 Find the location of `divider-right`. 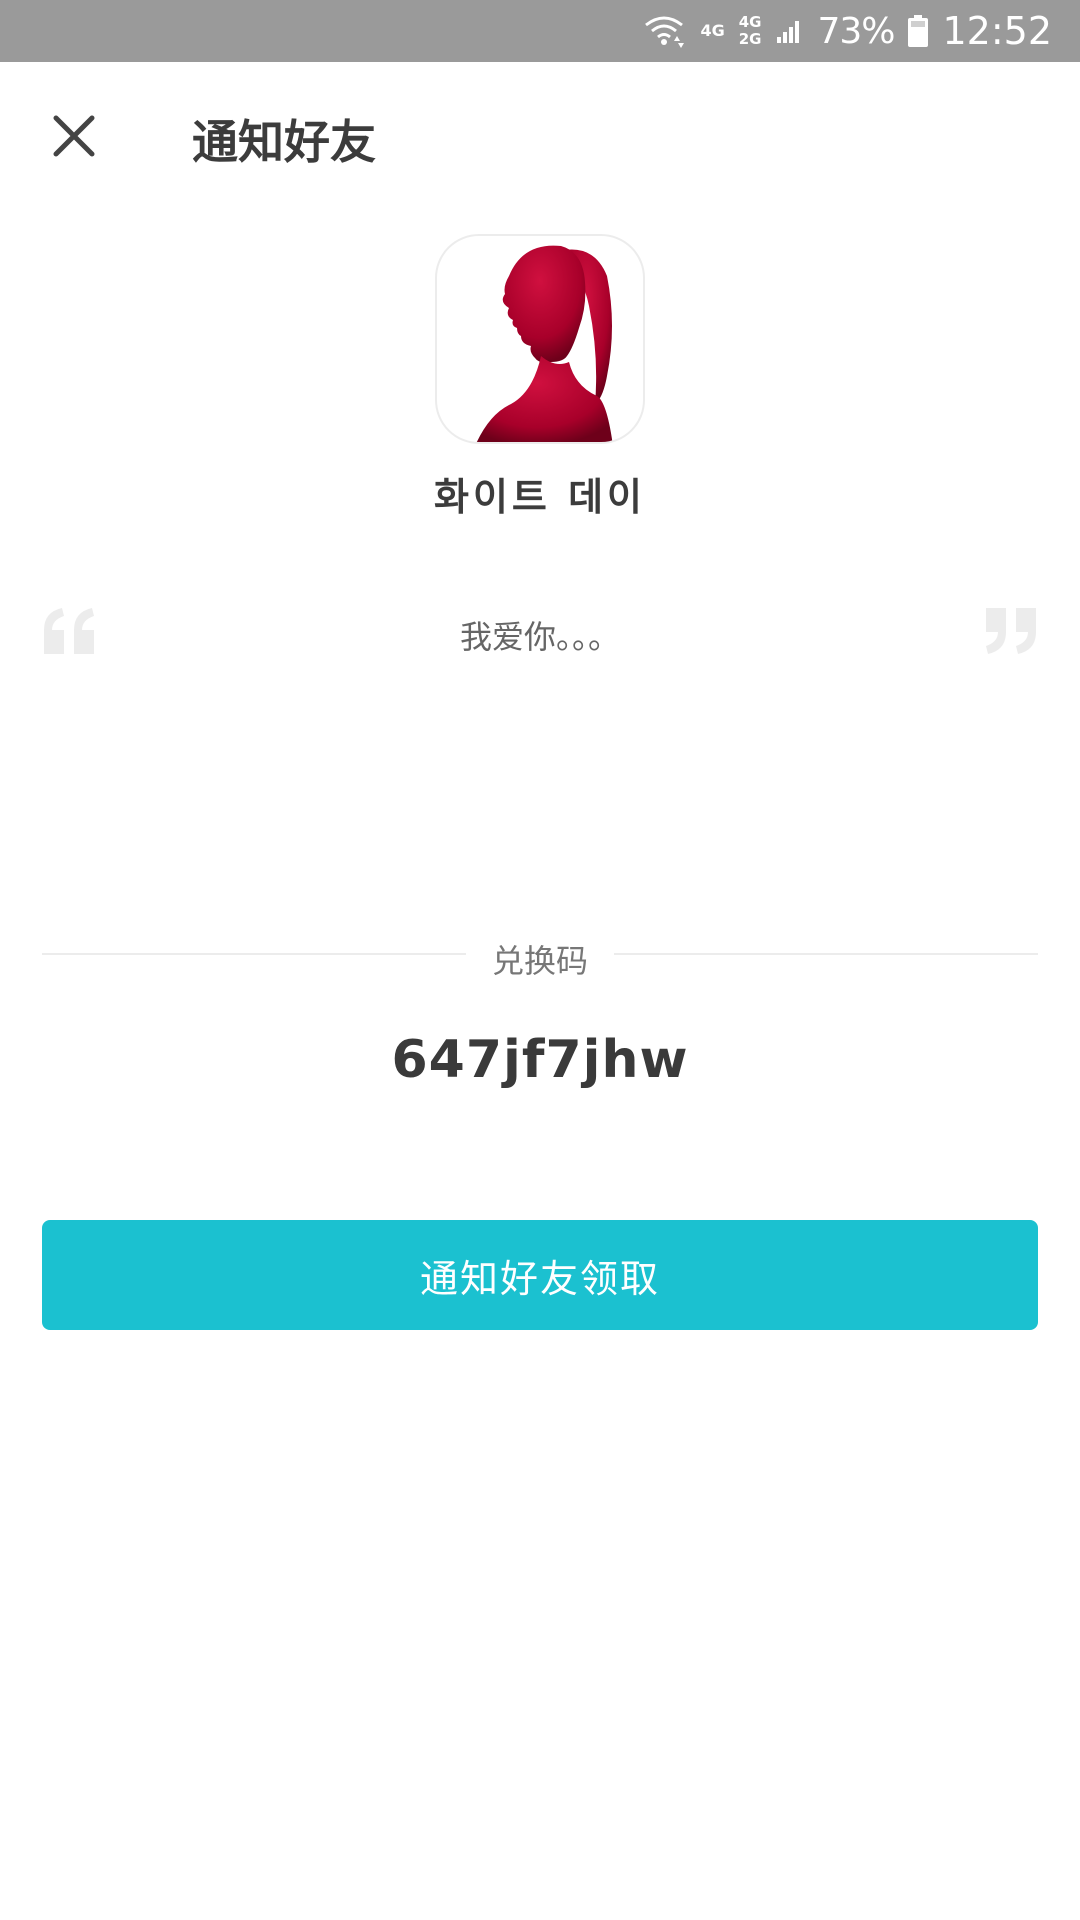

divider-right is located at coordinates (826, 954).